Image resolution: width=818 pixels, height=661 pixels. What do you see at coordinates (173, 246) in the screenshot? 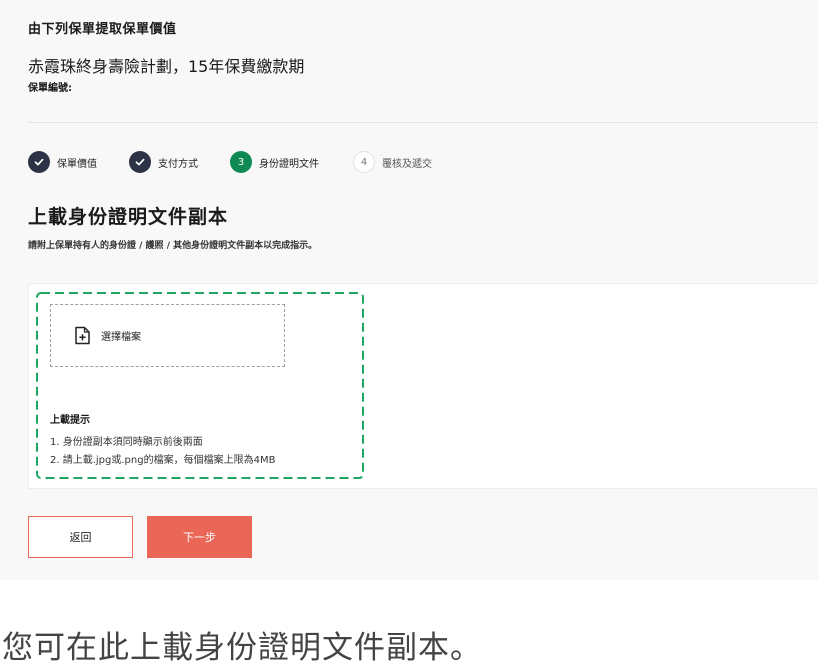
I see `upload-description: 請附上保單持有人的身份證 / 護照 / 其他身份證明文件副本以完成指示。` at bounding box center [173, 246].